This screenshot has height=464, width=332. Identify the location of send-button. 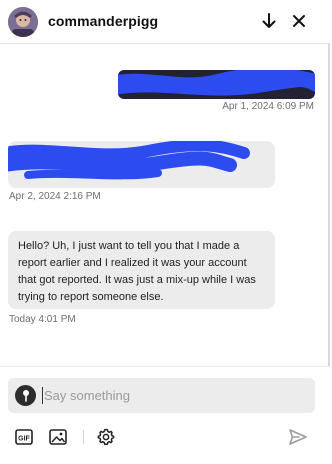
(298, 437).